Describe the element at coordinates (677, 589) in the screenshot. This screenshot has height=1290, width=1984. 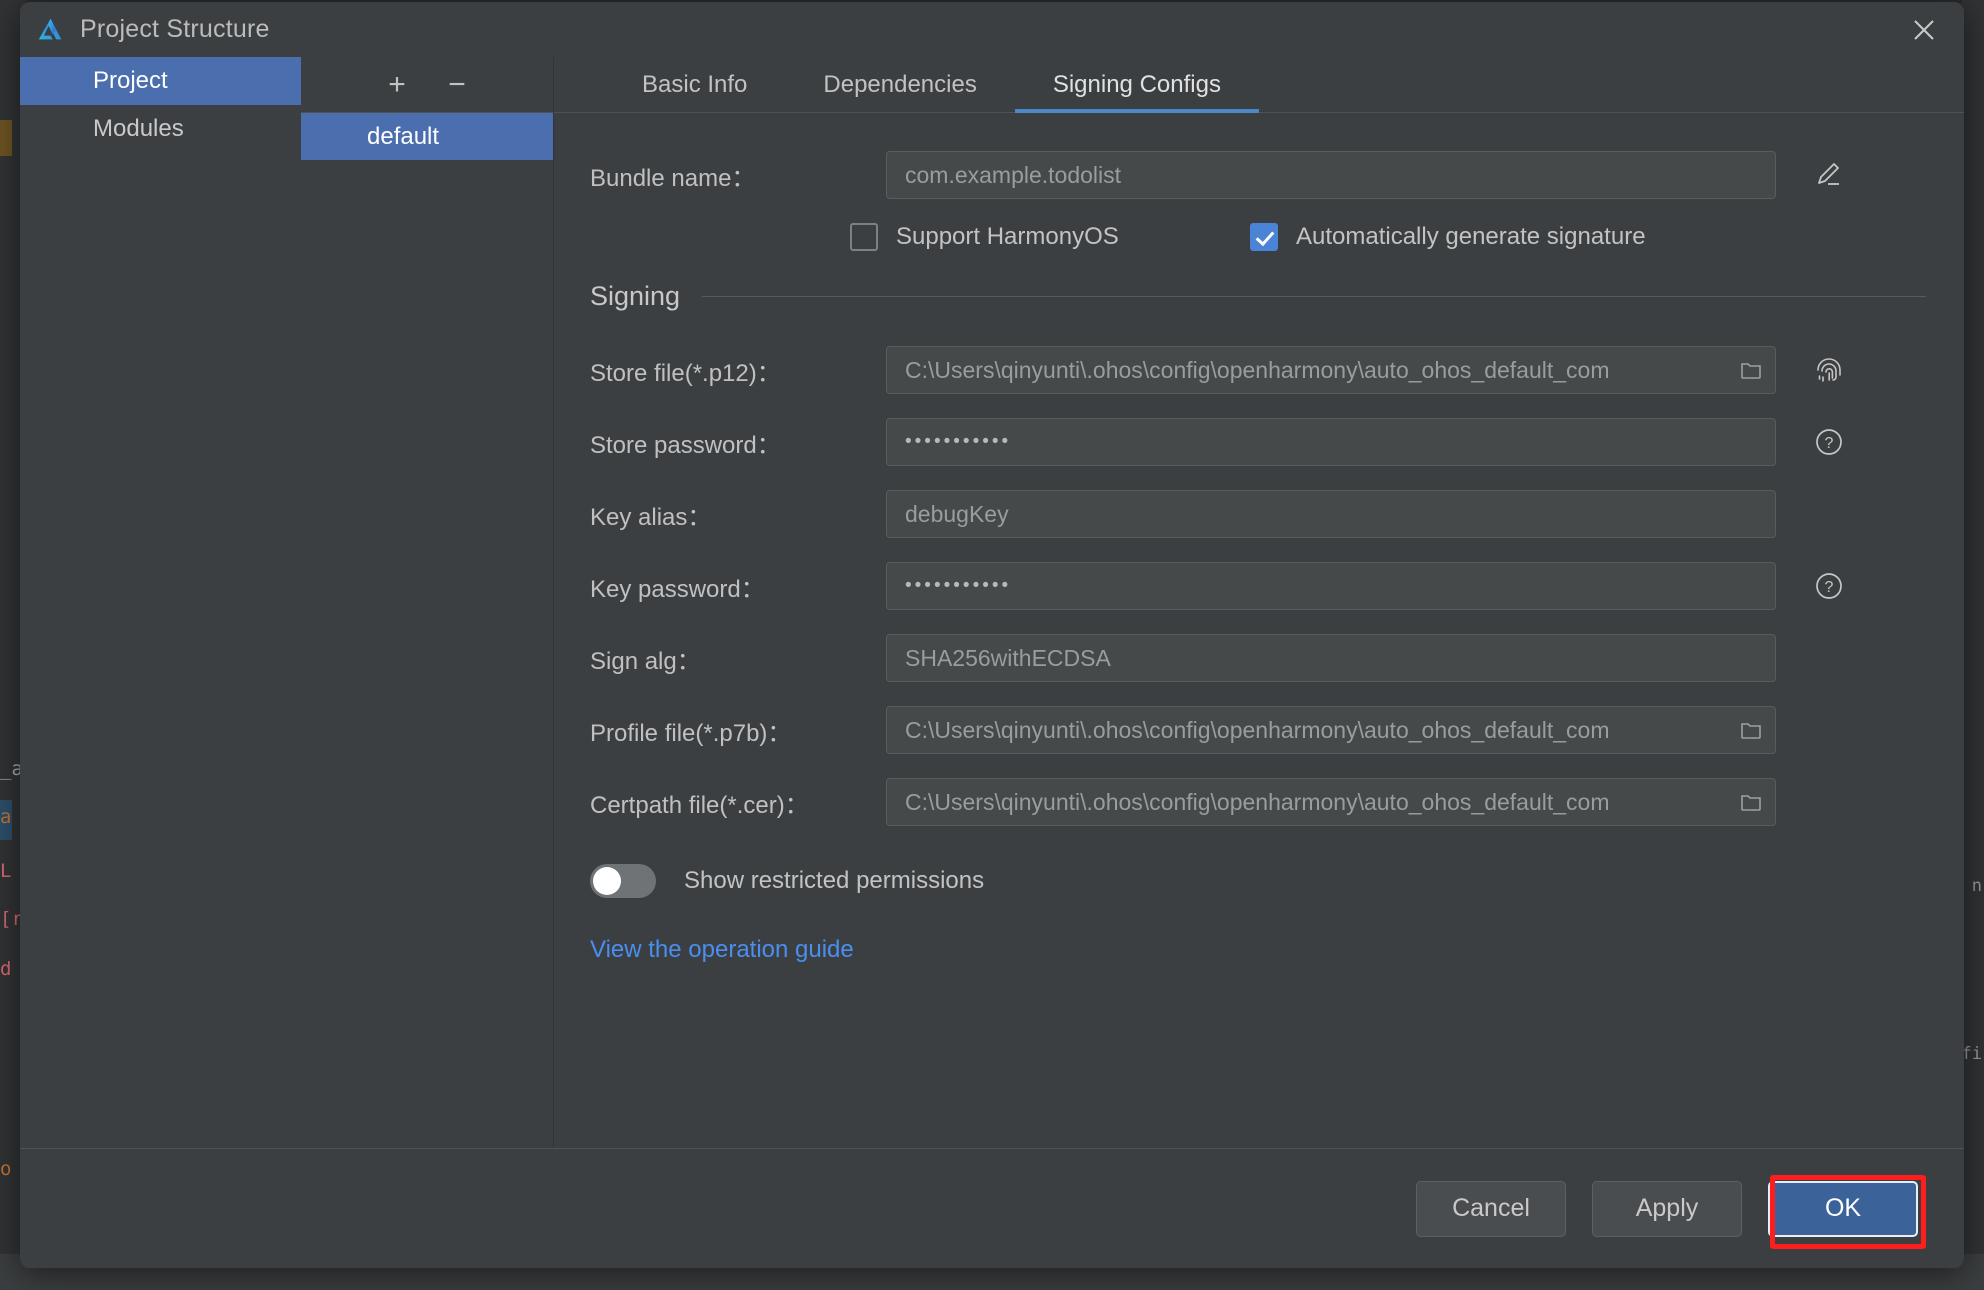
I see `key-password-label: Key password：` at that location.